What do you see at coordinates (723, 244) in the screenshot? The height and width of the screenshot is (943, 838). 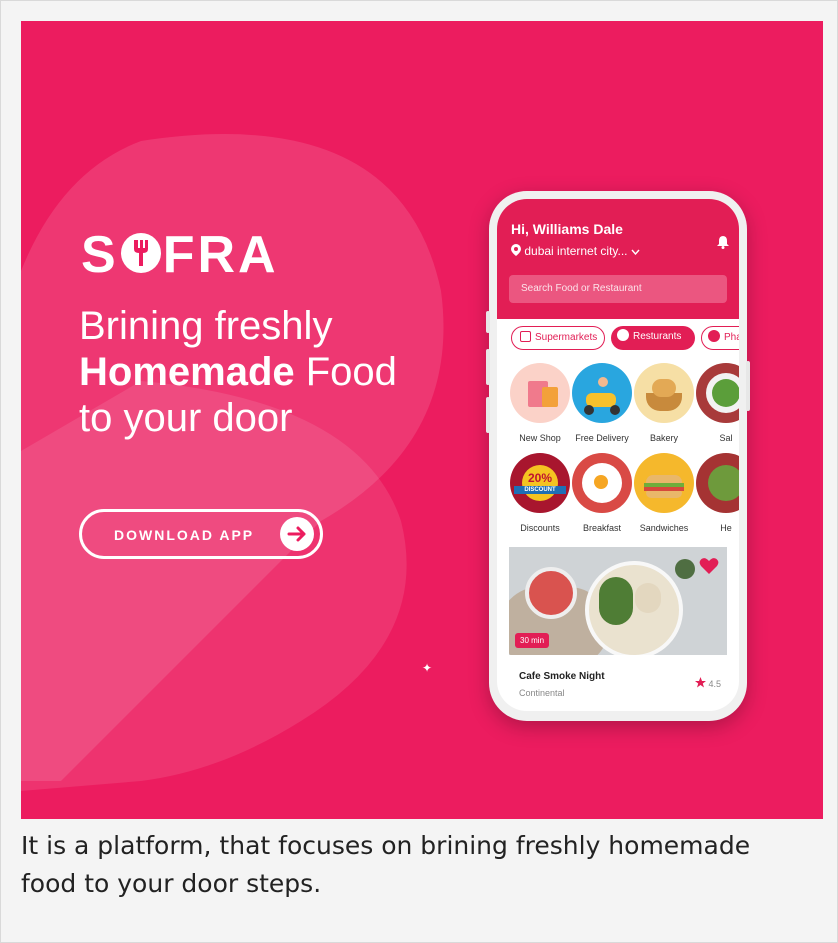 I see `bell-icon` at bounding box center [723, 244].